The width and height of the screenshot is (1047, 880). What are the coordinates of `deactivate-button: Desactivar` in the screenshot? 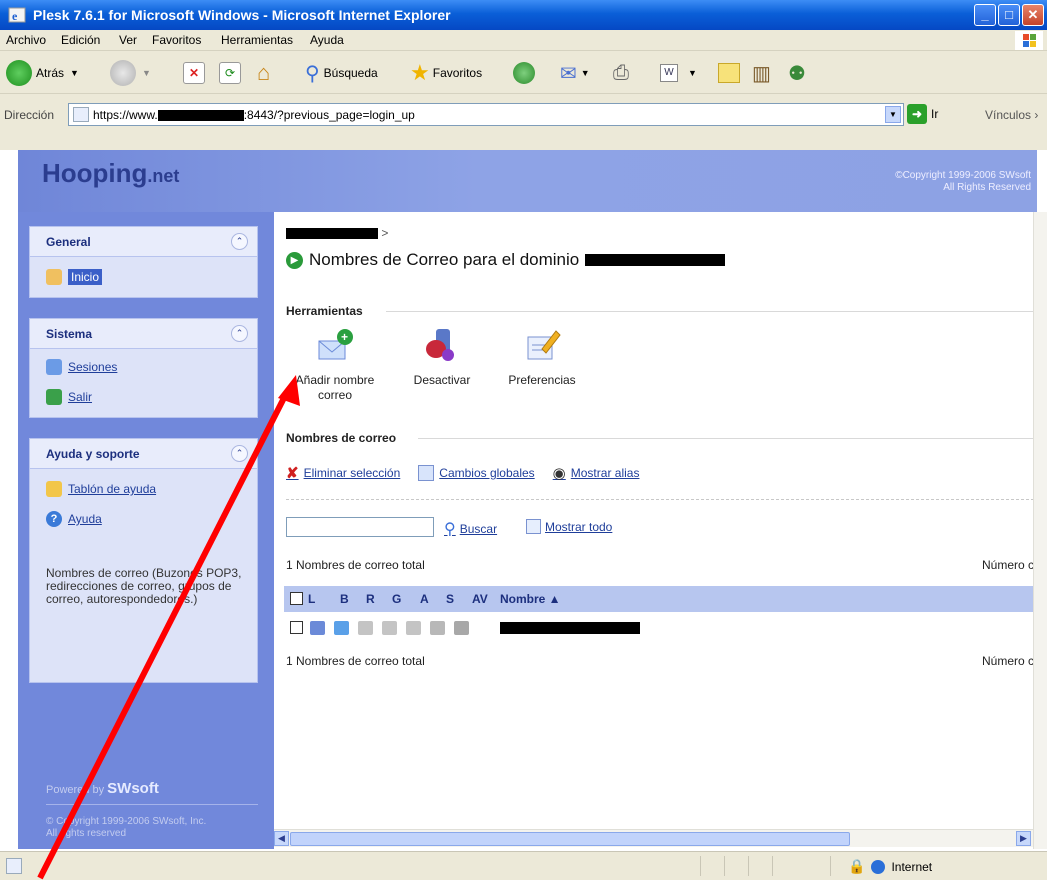 It's located at (442, 357).